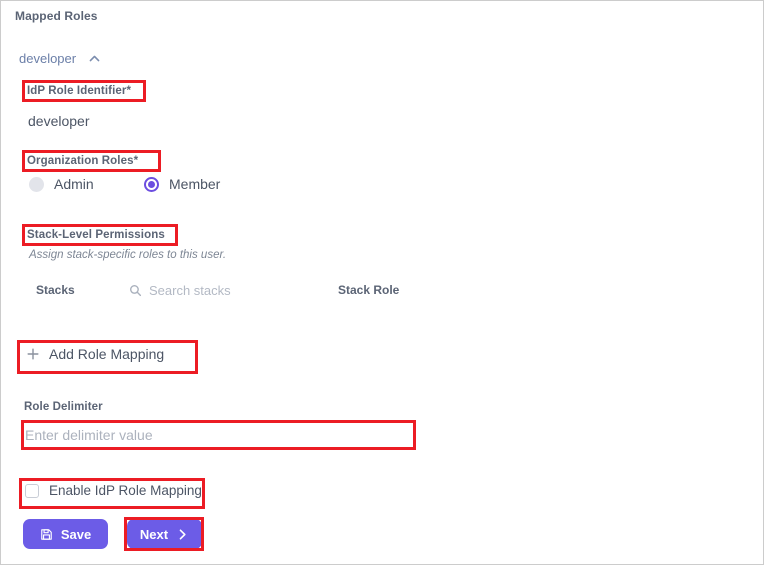  What do you see at coordinates (125, 490) in the screenshot?
I see `enable-idp-role-mapping-label: Enable IdP Role Mapping` at bounding box center [125, 490].